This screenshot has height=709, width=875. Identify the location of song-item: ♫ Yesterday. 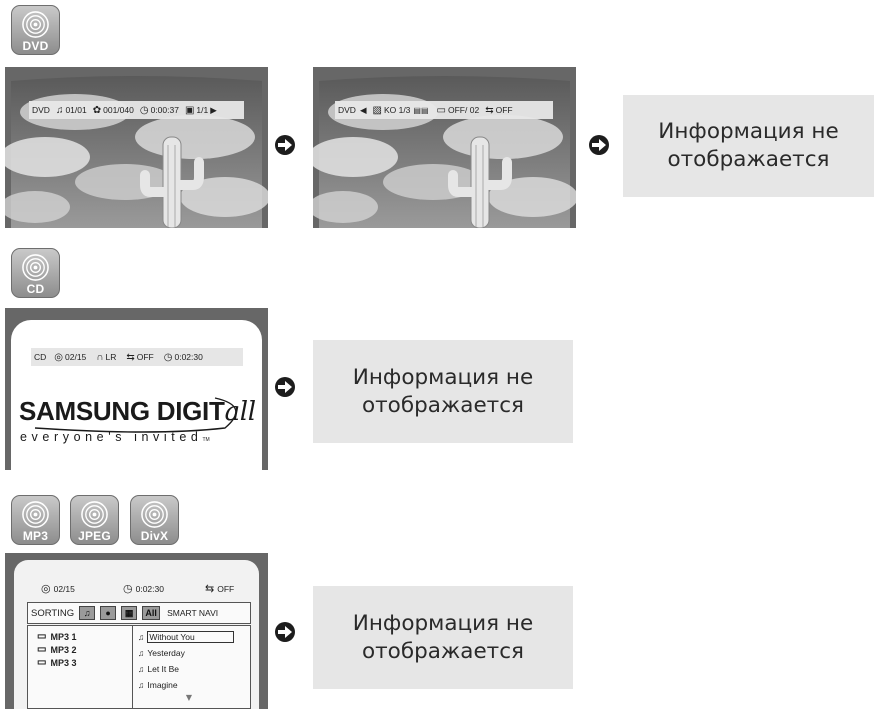
(194, 653).